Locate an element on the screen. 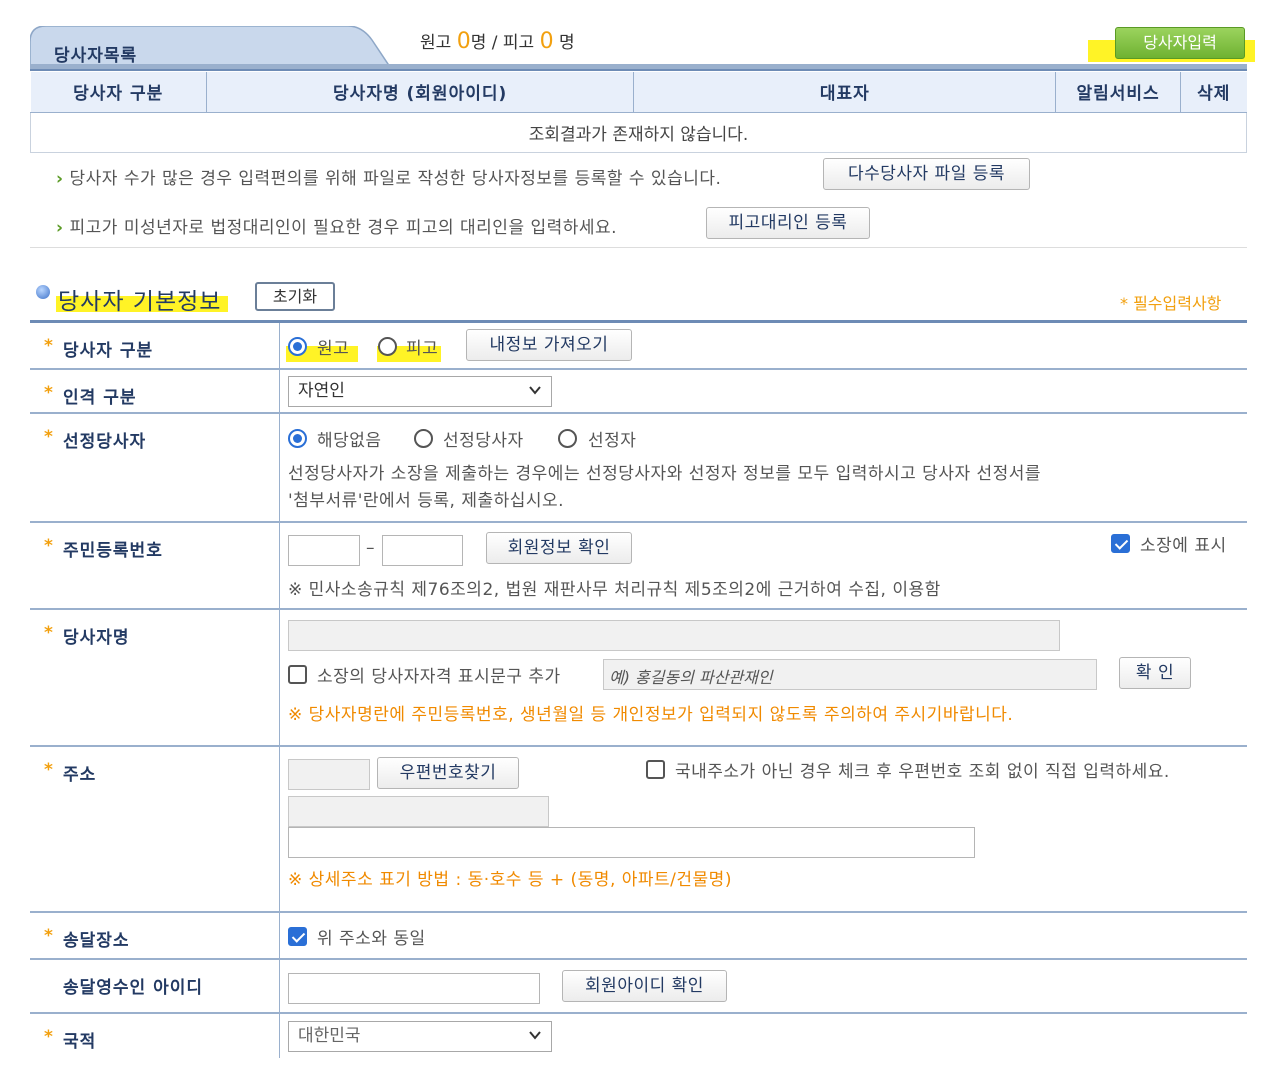 This screenshot has height=1081, width=1280. show-on-complaint-checkbox is located at coordinates (1120, 543).